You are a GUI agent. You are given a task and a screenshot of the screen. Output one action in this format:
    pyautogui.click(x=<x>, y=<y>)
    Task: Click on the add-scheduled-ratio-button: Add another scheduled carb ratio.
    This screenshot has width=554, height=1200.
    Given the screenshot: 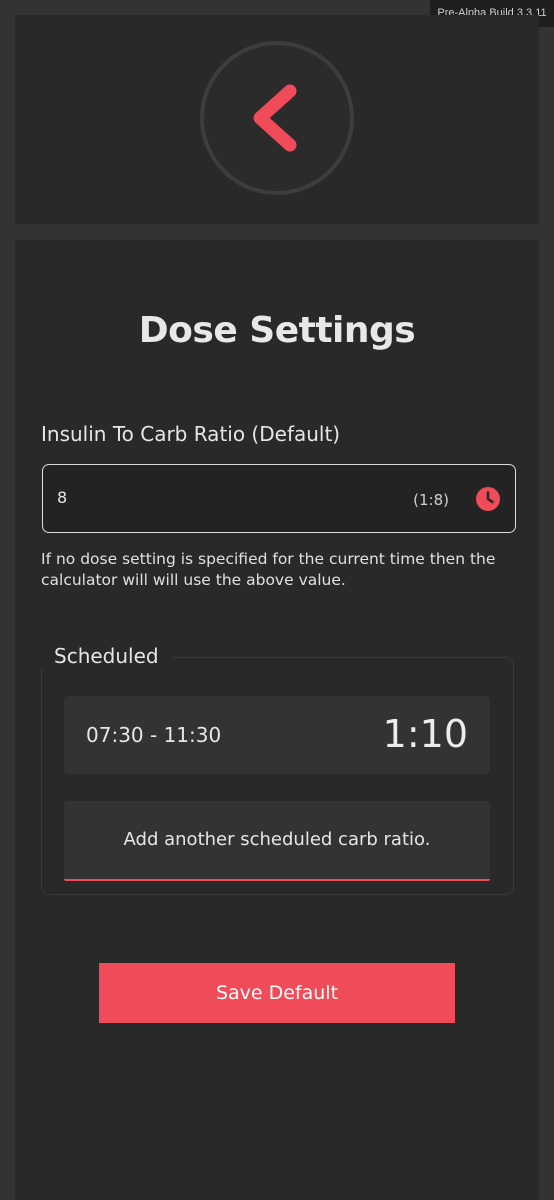 What is the action you would take?
    pyautogui.click(x=277, y=841)
    